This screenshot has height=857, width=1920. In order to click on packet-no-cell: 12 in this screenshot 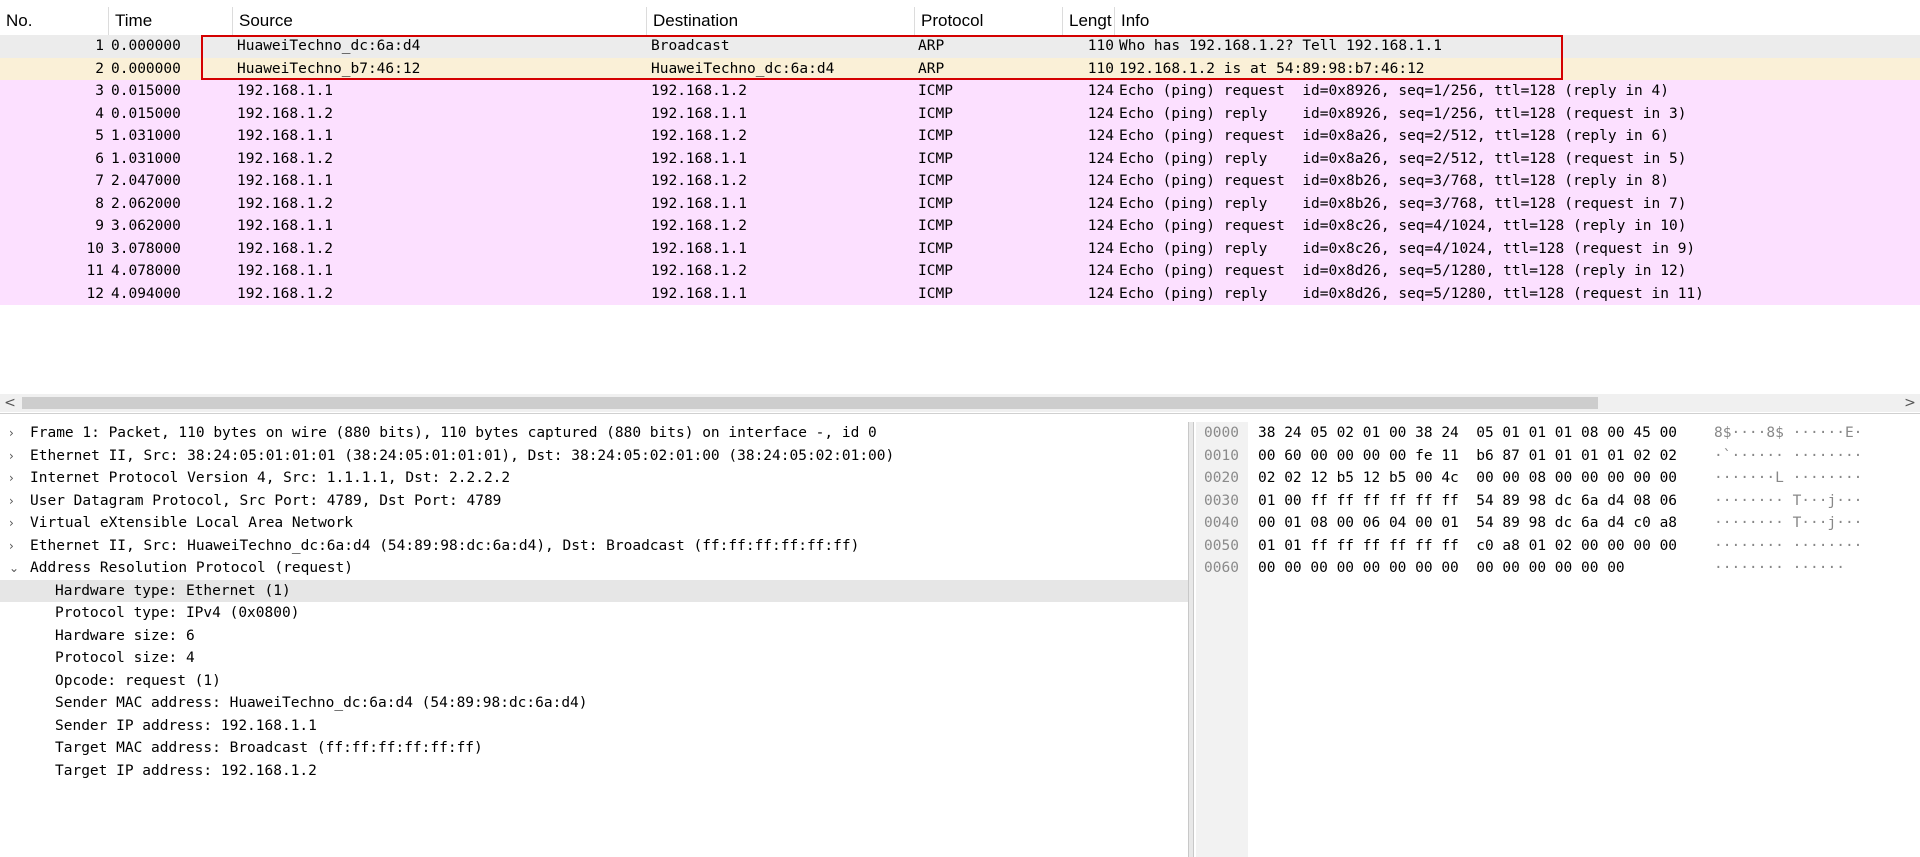, I will do `click(95, 293)`.